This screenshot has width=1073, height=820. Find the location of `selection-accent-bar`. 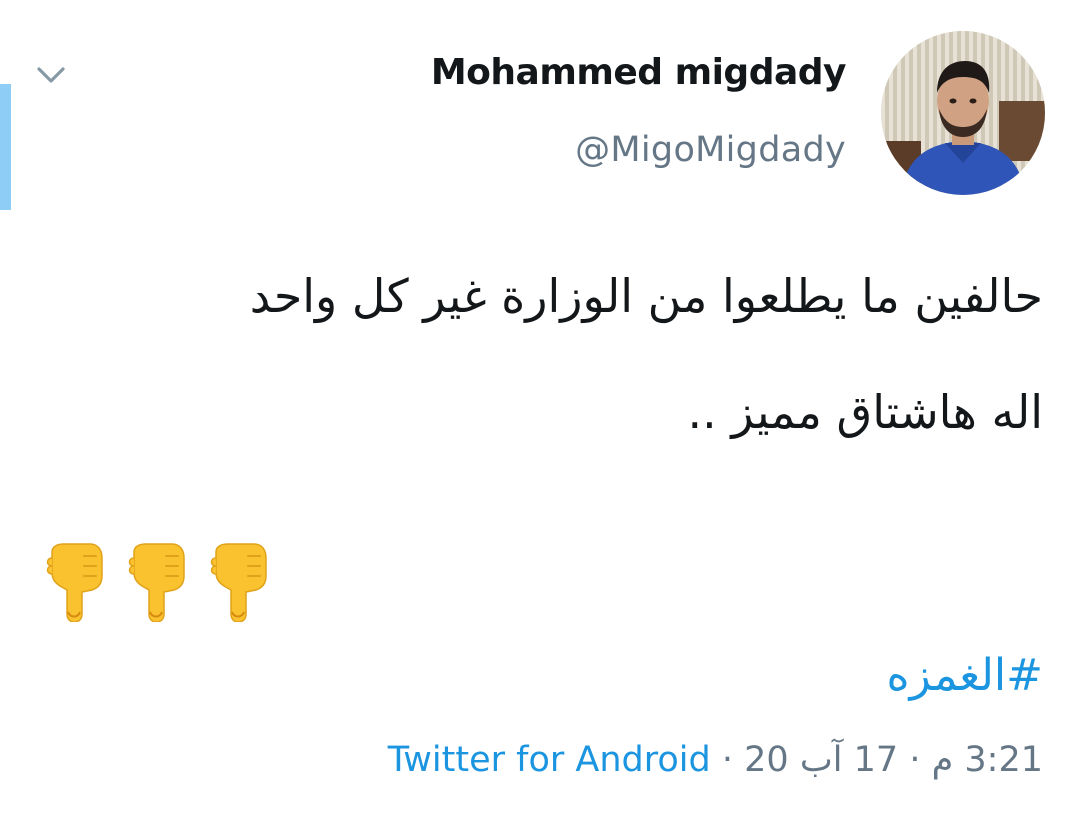

selection-accent-bar is located at coordinates (5, 147).